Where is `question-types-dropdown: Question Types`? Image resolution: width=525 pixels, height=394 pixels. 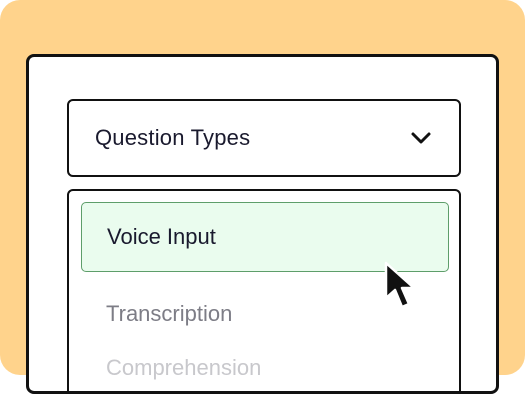
question-types-dropdown: Question Types is located at coordinates (264, 138).